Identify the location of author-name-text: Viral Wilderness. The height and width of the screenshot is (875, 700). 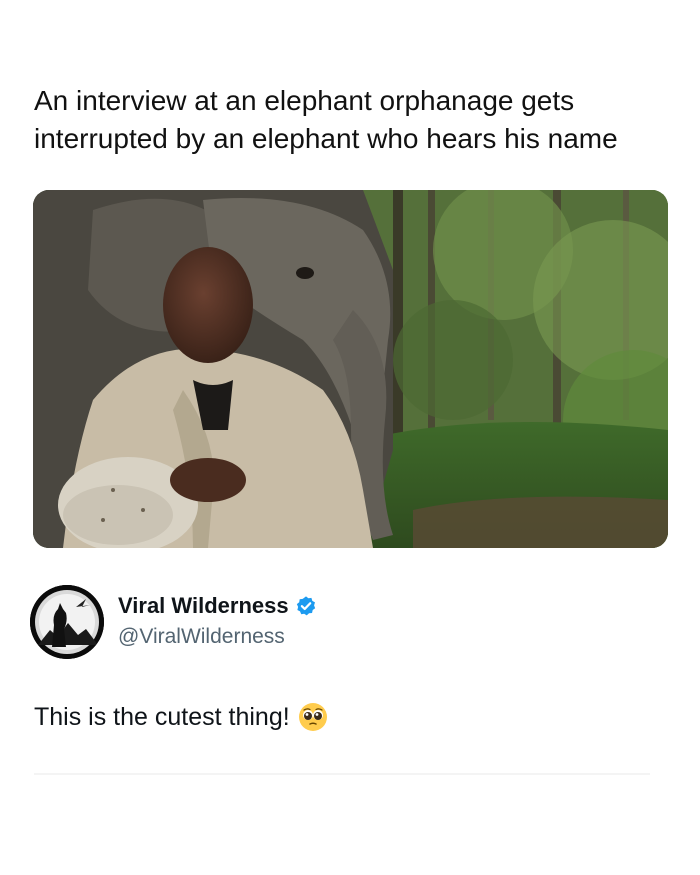
(203, 606).